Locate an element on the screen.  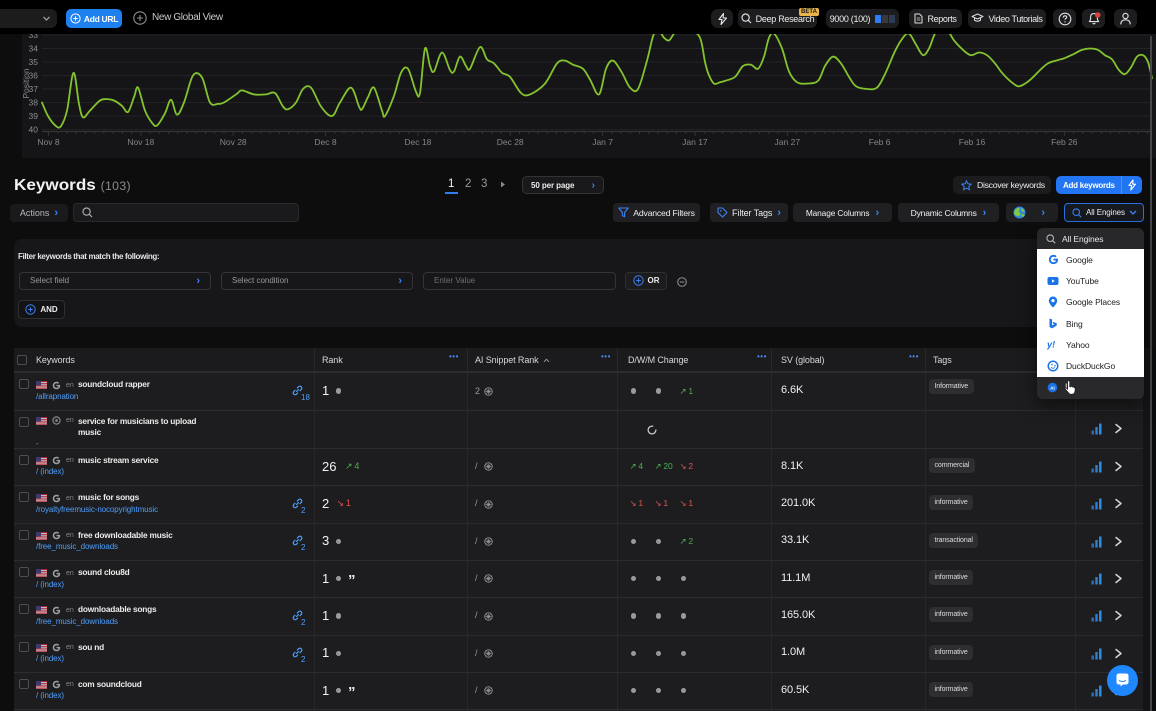
svg-text: Jan 27 is located at coordinates (788, 142).